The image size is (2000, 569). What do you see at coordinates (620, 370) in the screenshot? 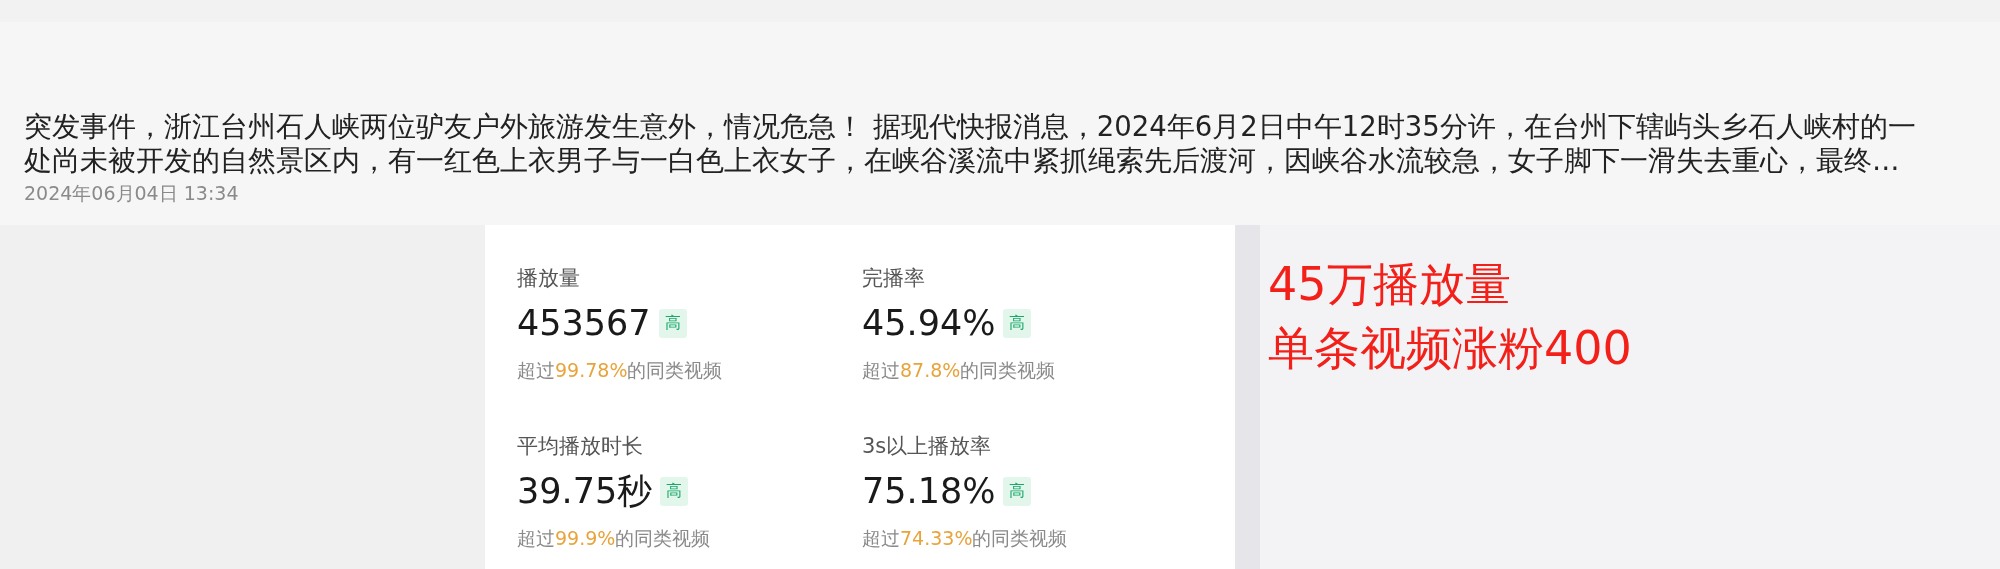
I see `comparison-text: 超过99.78%的同类视频` at bounding box center [620, 370].